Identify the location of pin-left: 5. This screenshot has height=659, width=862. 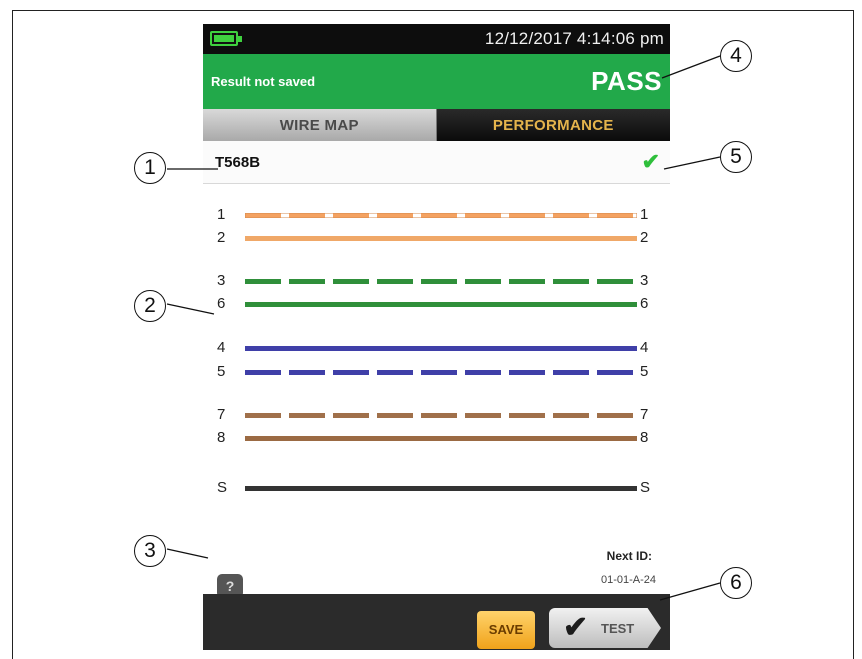
(221, 371).